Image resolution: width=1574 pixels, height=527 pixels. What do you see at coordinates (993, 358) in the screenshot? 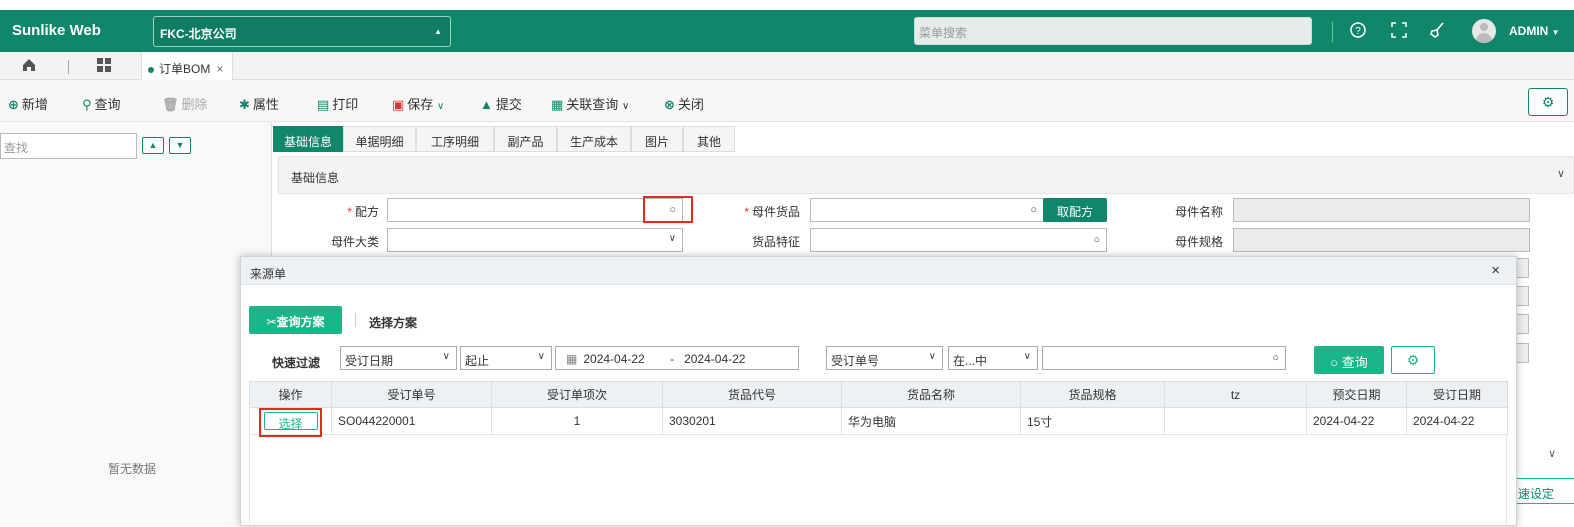
I see `op2-select: 在...中 ∨` at bounding box center [993, 358].